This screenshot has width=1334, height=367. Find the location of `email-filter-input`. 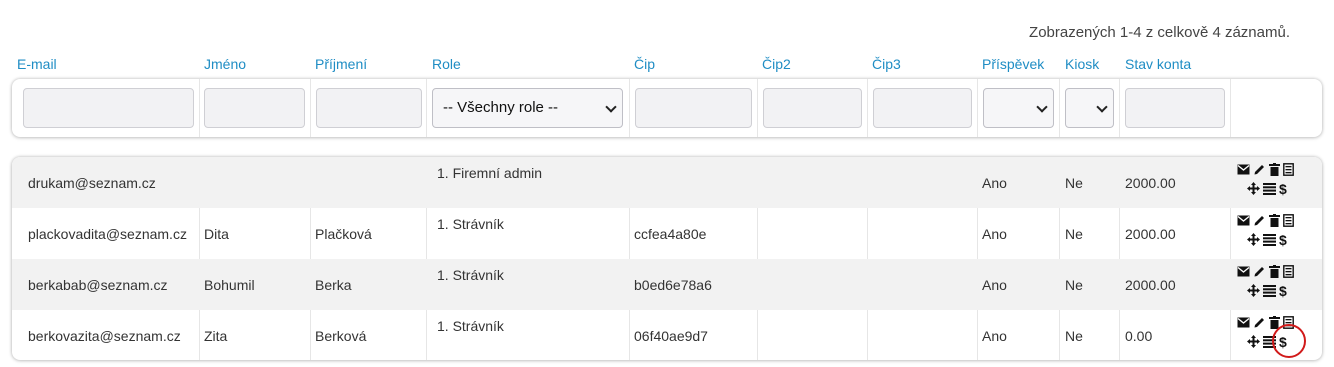

email-filter-input is located at coordinates (108, 108).